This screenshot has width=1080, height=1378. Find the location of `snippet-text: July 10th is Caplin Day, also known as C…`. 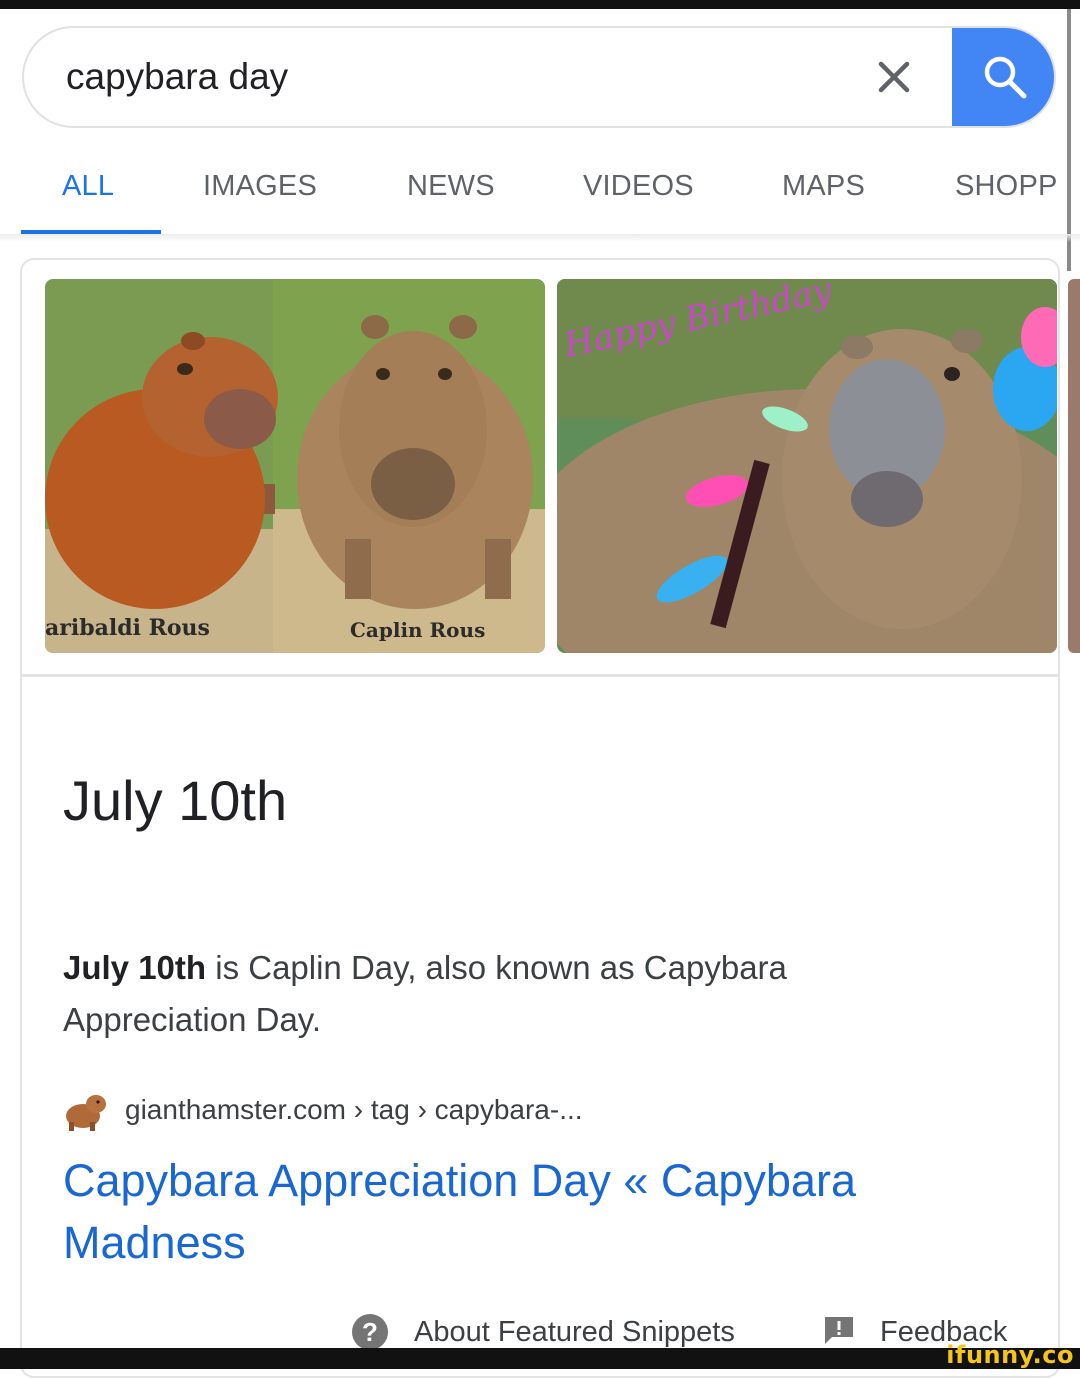

snippet-text: July 10th is Caplin Day, also known as C… is located at coordinates (513, 994).